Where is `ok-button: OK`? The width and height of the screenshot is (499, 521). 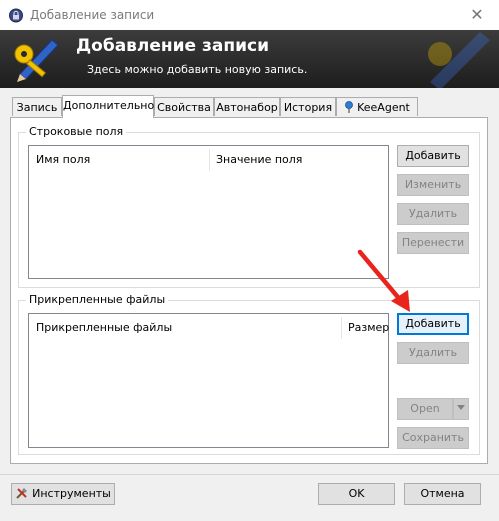
ok-button: OK is located at coordinates (356, 494).